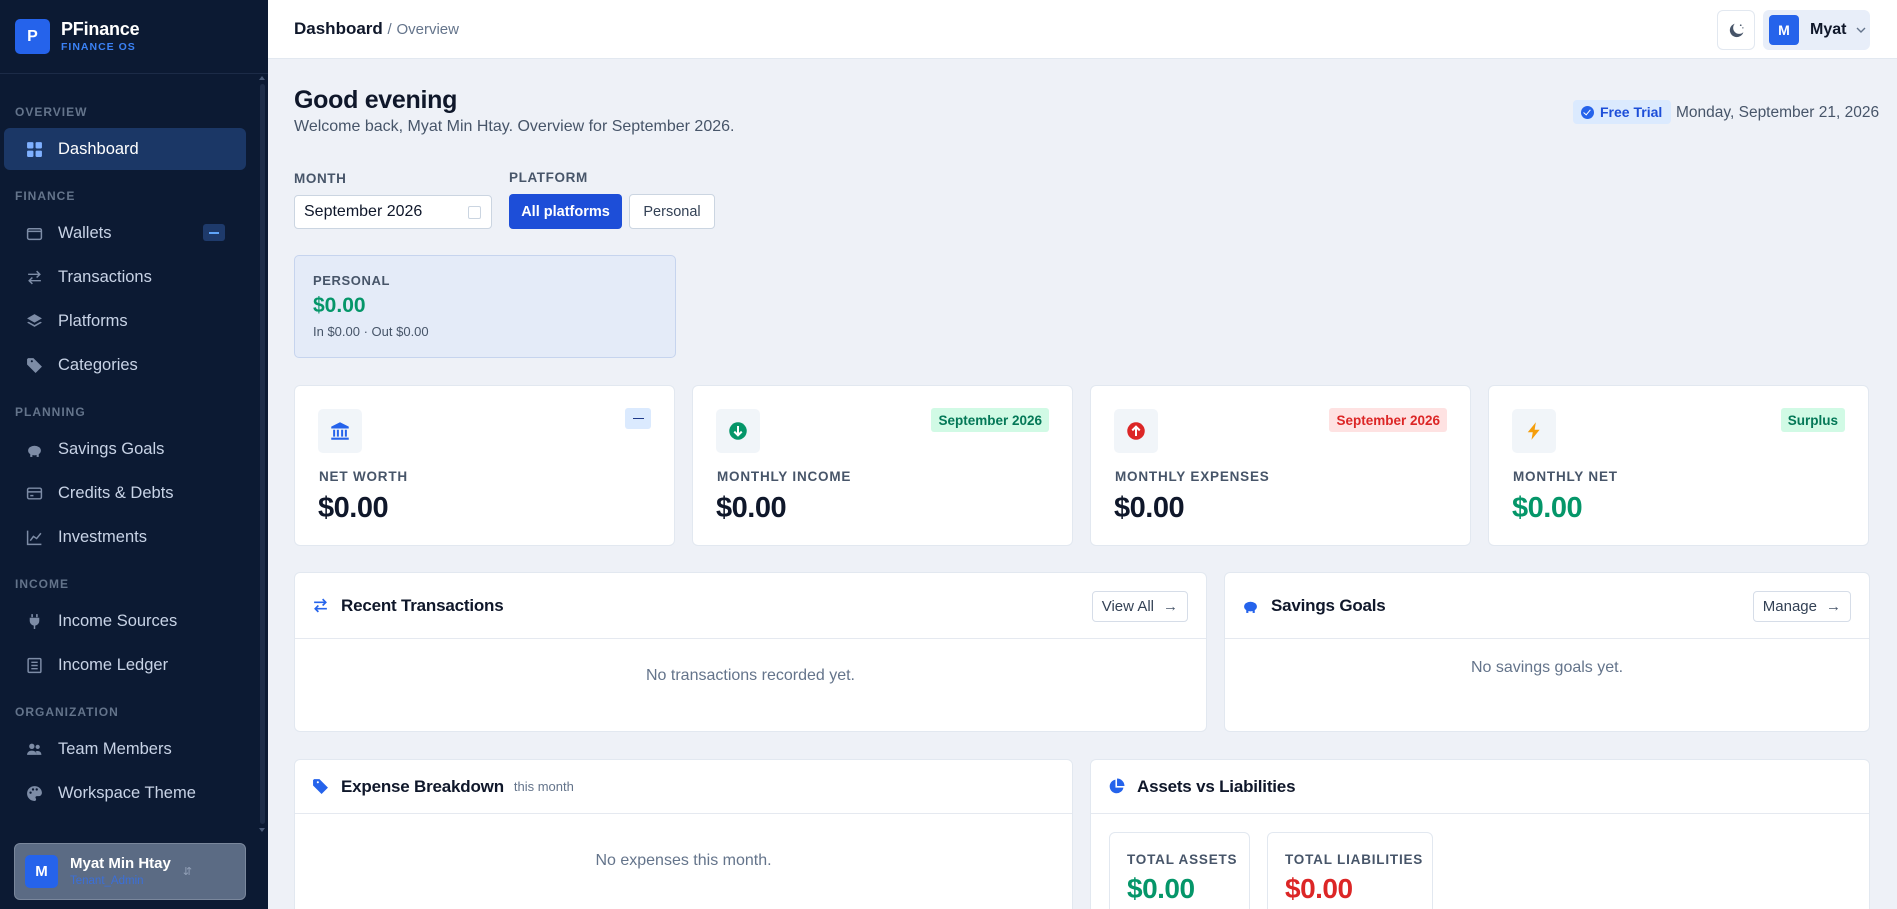  Describe the element at coordinates (34, 277) in the screenshot. I see `swap-arrows-icon` at that location.